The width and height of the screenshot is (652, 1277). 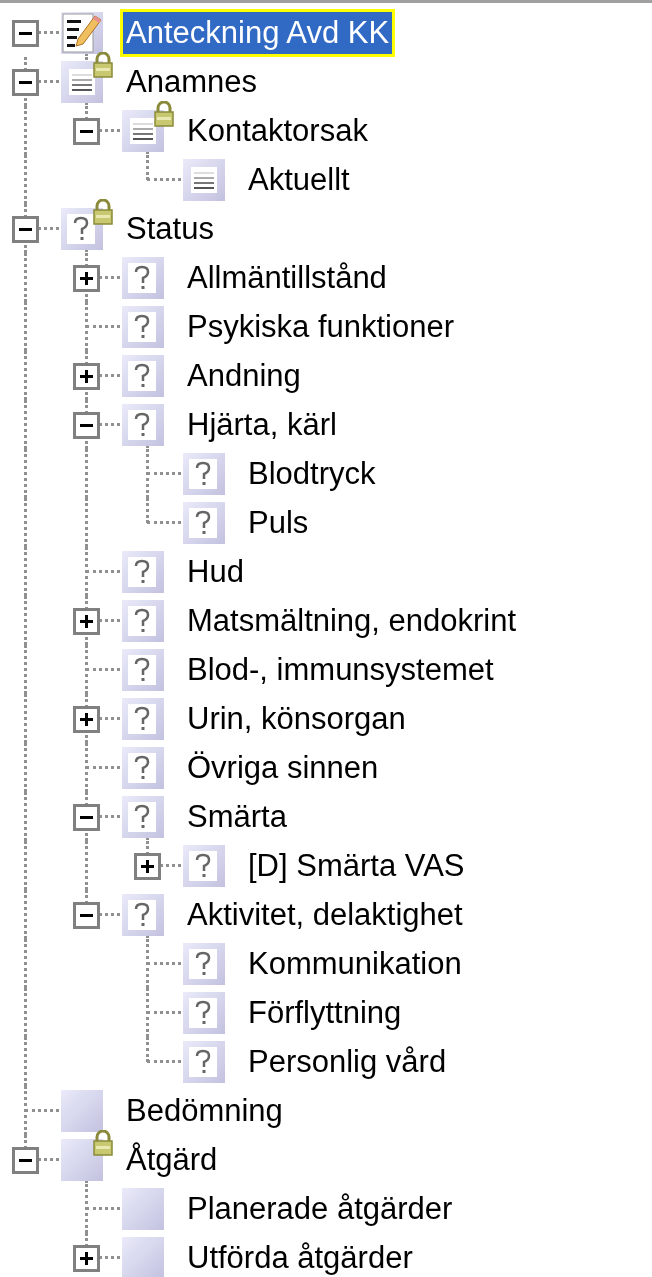 I want to click on tree-item: Bedömning, so click(x=204, y=1110).